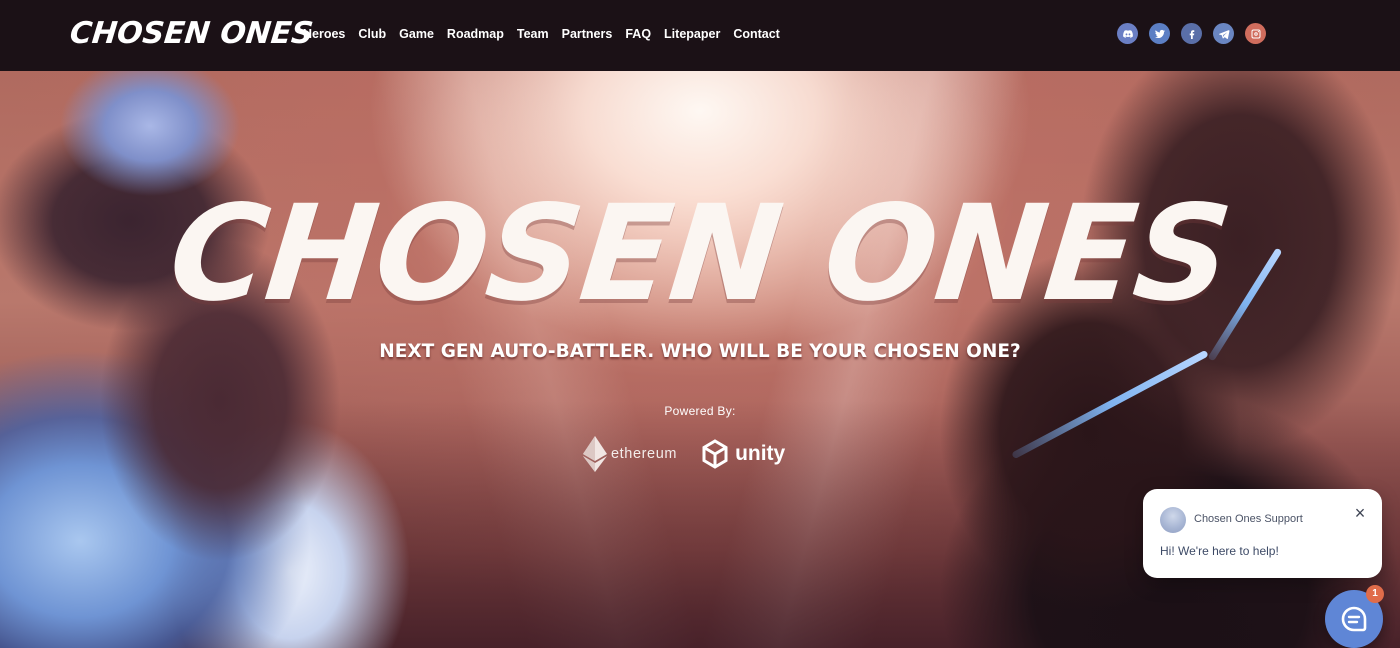 The image size is (1400, 648). I want to click on powered-by-logos: ethereum unity, so click(684, 454).